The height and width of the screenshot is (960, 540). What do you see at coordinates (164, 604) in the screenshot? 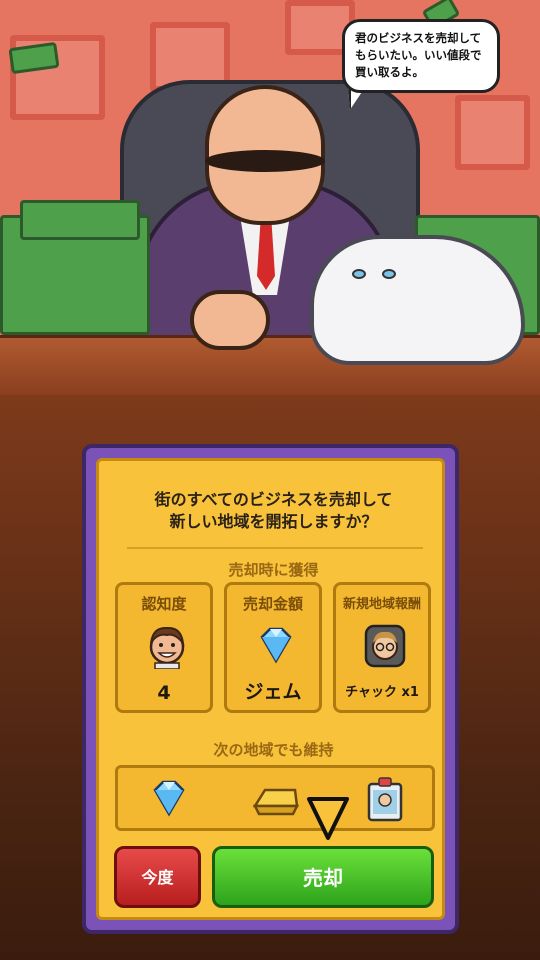
I see `reward-title: 認知度` at bounding box center [164, 604].